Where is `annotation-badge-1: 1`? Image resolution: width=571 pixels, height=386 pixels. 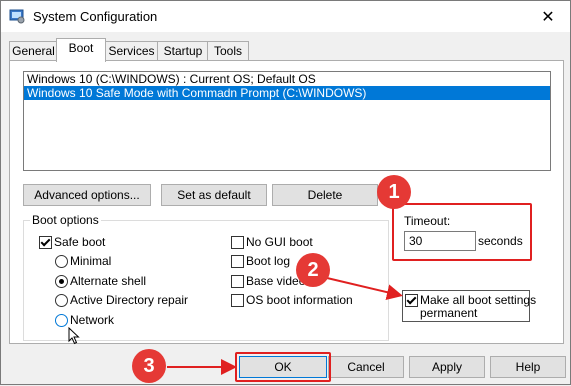 annotation-badge-1: 1 is located at coordinates (394, 192).